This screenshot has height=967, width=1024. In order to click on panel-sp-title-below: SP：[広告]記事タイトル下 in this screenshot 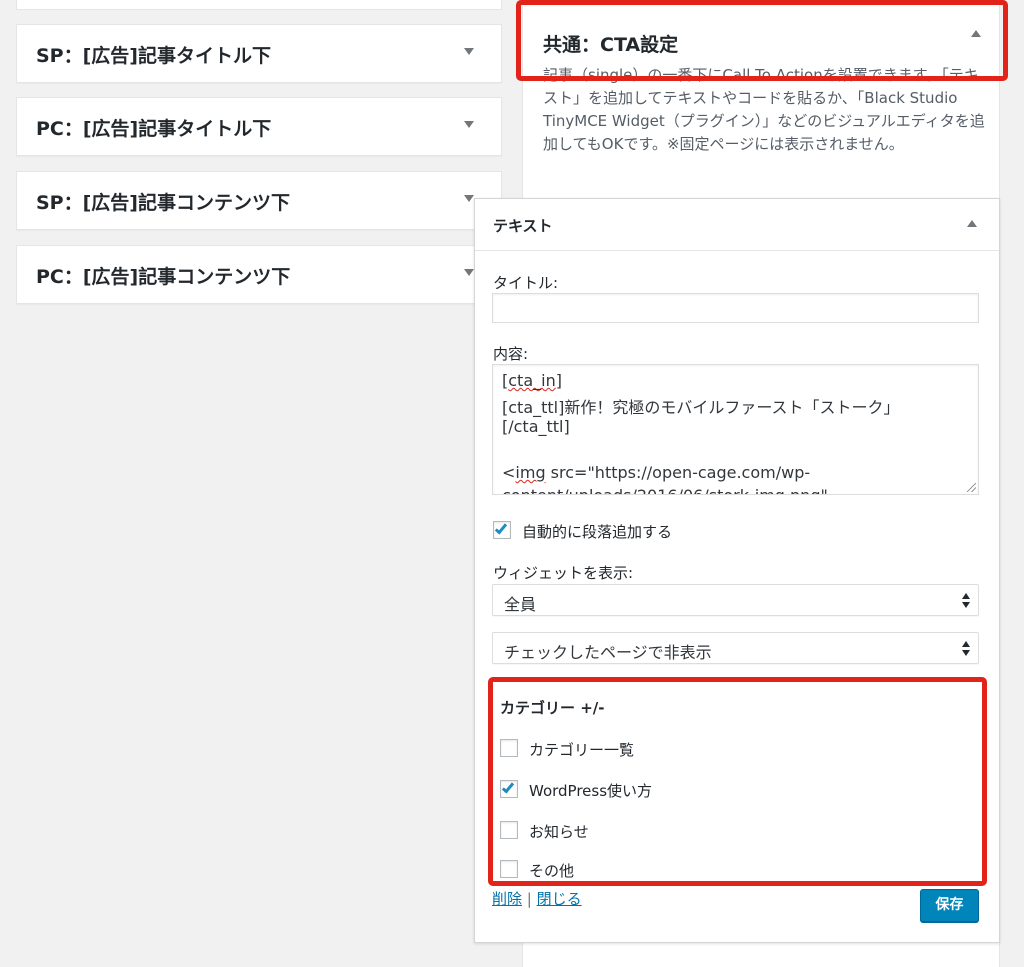, I will do `click(259, 53)`.